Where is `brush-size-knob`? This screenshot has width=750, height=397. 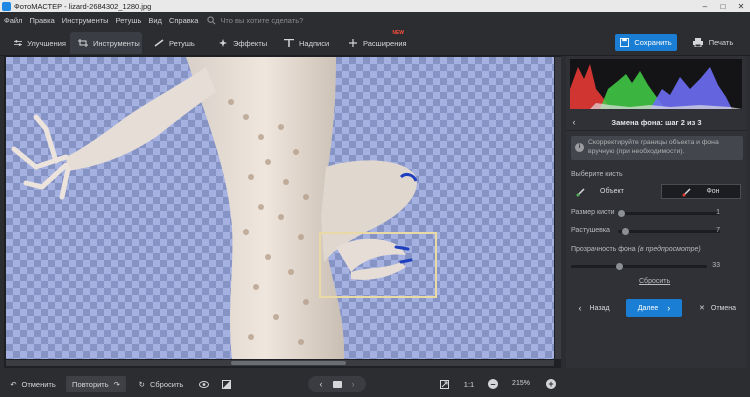
brush-size-knob is located at coordinates (621, 213).